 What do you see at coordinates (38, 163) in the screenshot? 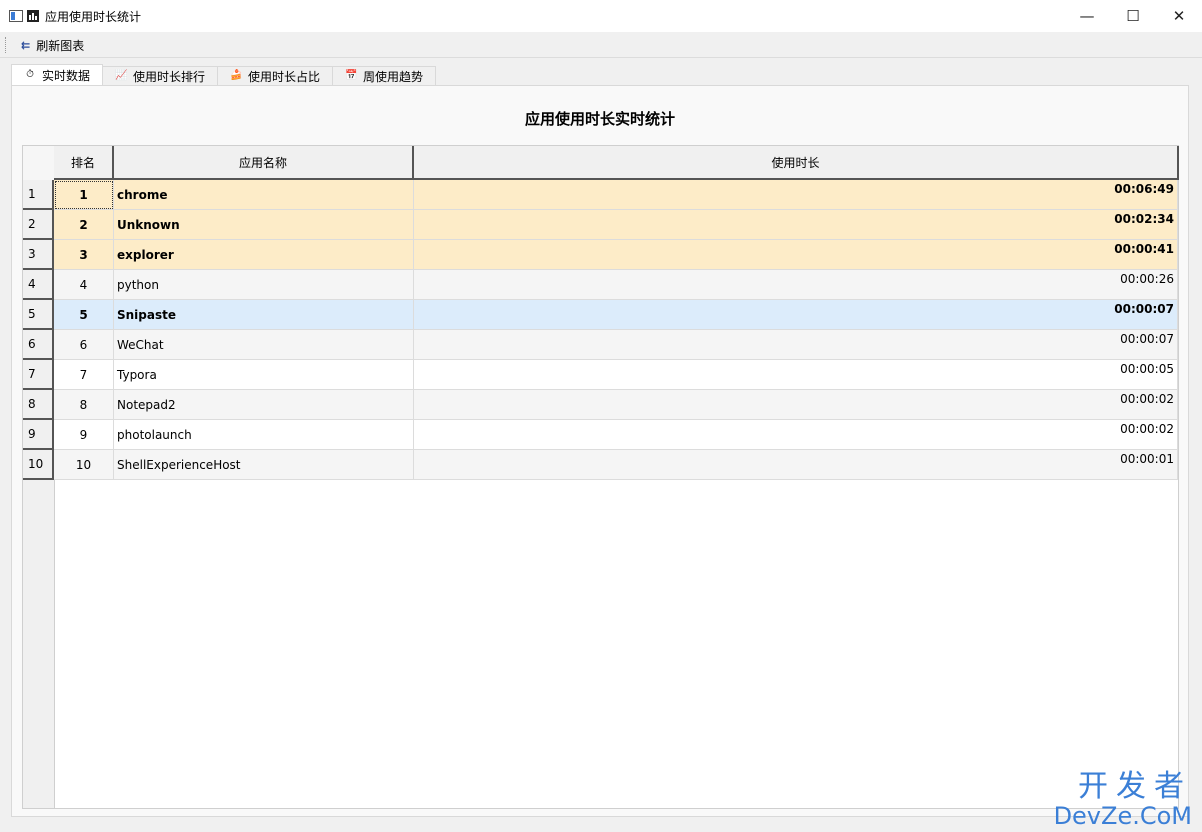
I see `table-corner-button` at bounding box center [38, 163].